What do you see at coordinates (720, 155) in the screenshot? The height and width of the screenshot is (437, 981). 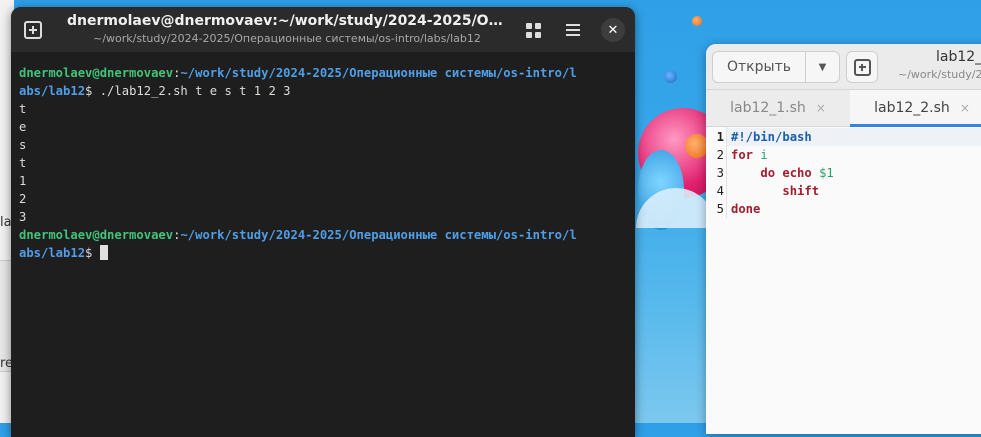 I see `line-number: 2` at bounding box center [720, 155].